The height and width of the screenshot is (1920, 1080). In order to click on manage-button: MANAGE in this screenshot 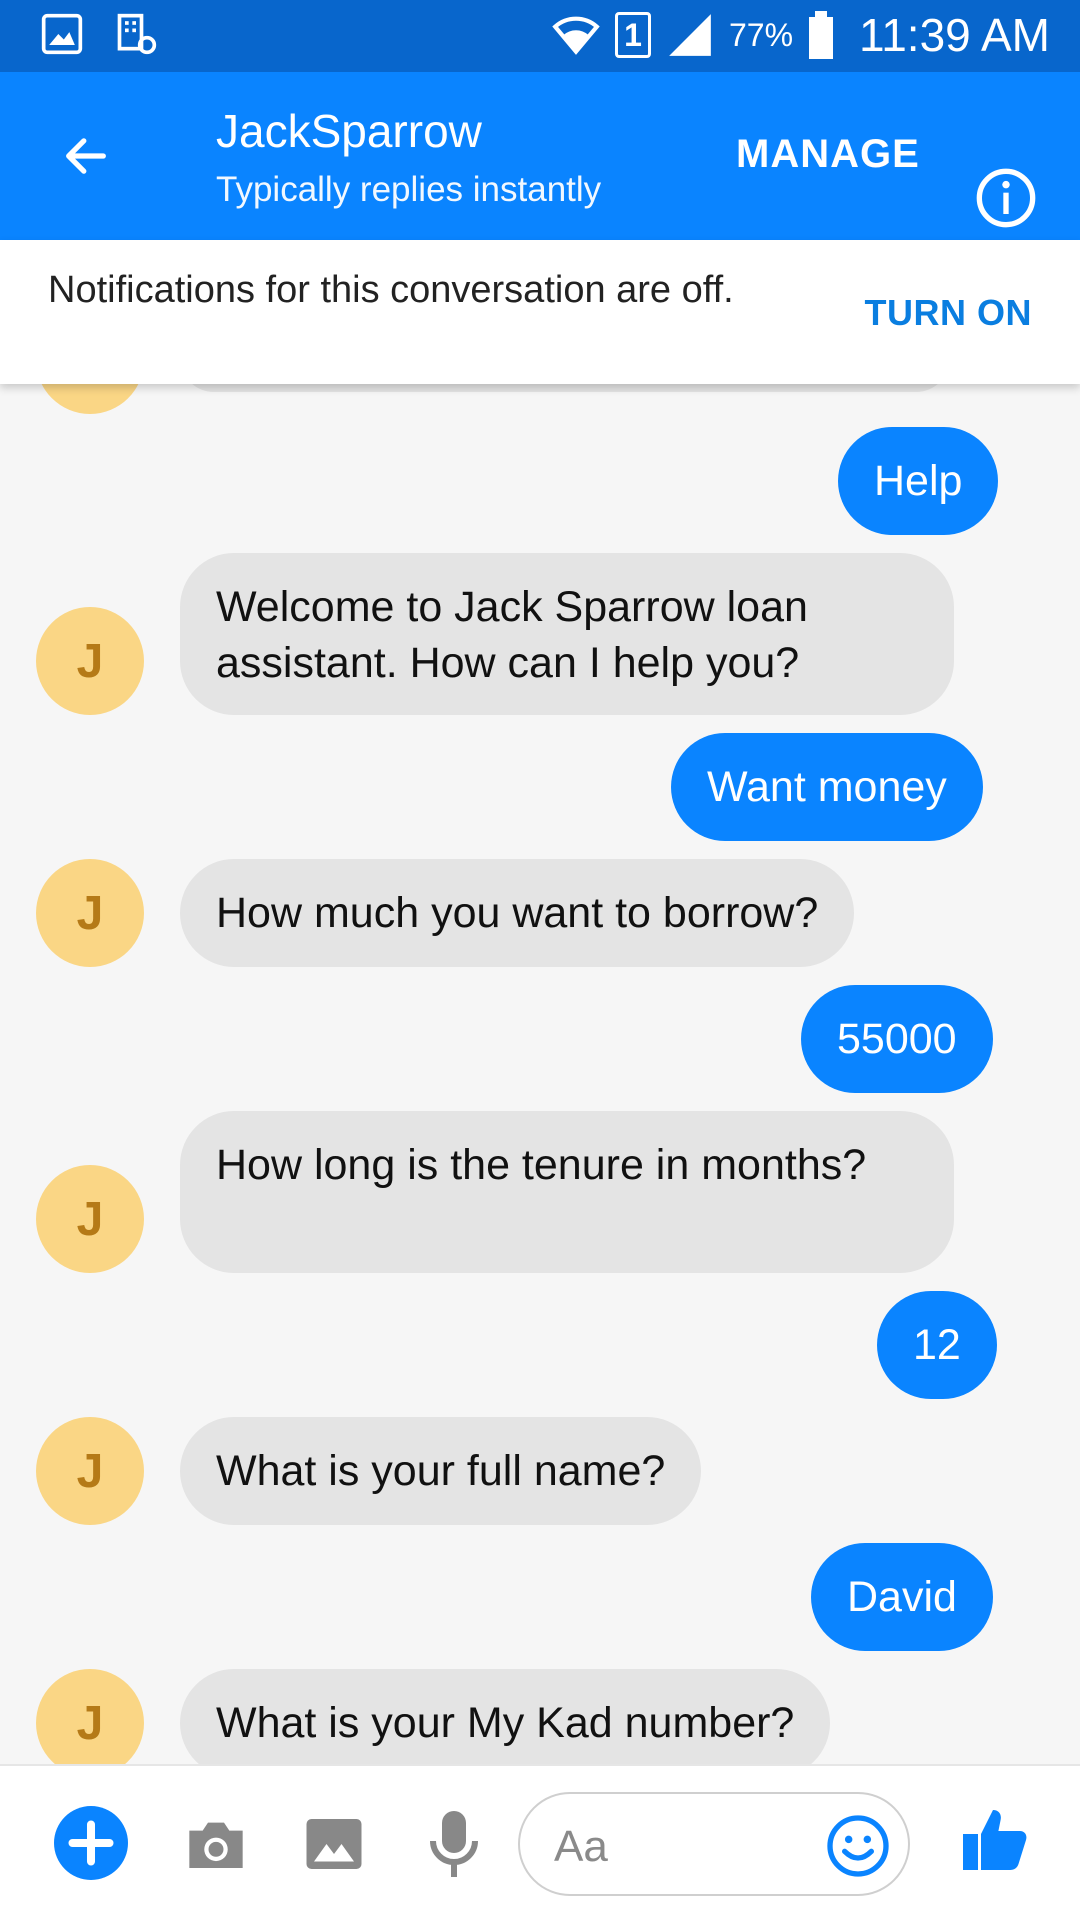, I will do `click(828, 154)`.